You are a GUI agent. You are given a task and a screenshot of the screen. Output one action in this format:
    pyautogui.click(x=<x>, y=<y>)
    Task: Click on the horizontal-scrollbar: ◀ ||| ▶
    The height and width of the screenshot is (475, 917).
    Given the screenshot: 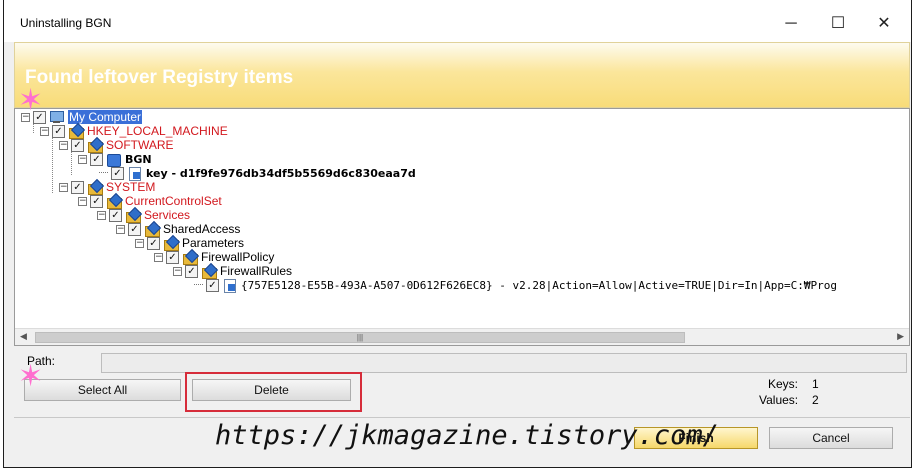 What is the action you would take?
    pyautogui.click(x=462, y=336)
    